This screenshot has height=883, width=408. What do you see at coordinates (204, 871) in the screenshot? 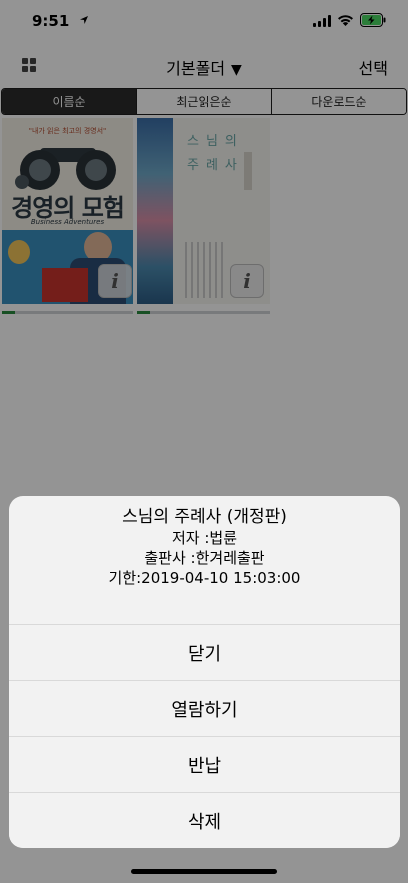
I see `home-indicator` at bounding box center [204, 871].